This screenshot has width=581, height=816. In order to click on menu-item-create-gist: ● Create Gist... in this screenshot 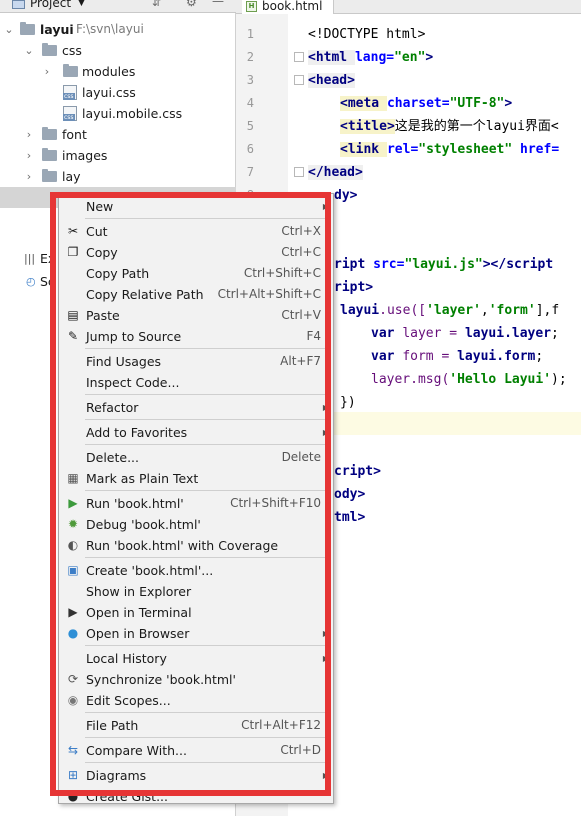, I will do `click(196, 796)`.